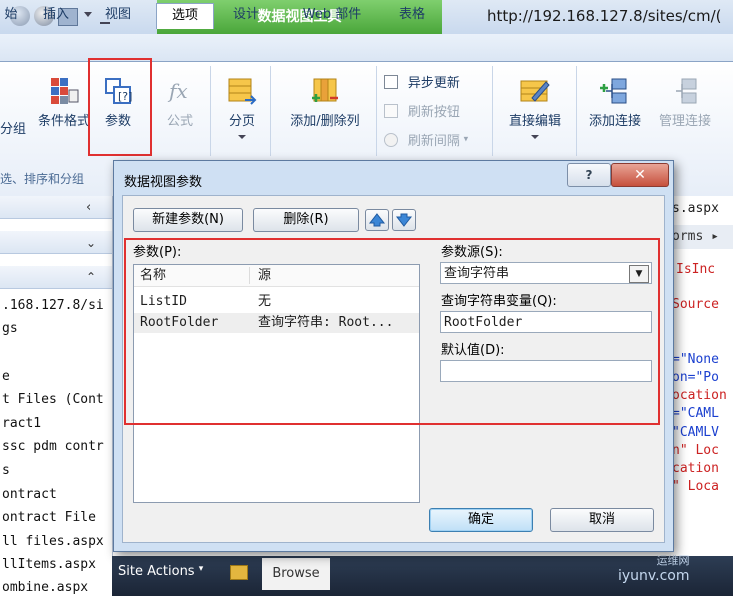 This screenshot has height=596, width=733. I want to click on tab-insert: 插入, so click(56, 15).